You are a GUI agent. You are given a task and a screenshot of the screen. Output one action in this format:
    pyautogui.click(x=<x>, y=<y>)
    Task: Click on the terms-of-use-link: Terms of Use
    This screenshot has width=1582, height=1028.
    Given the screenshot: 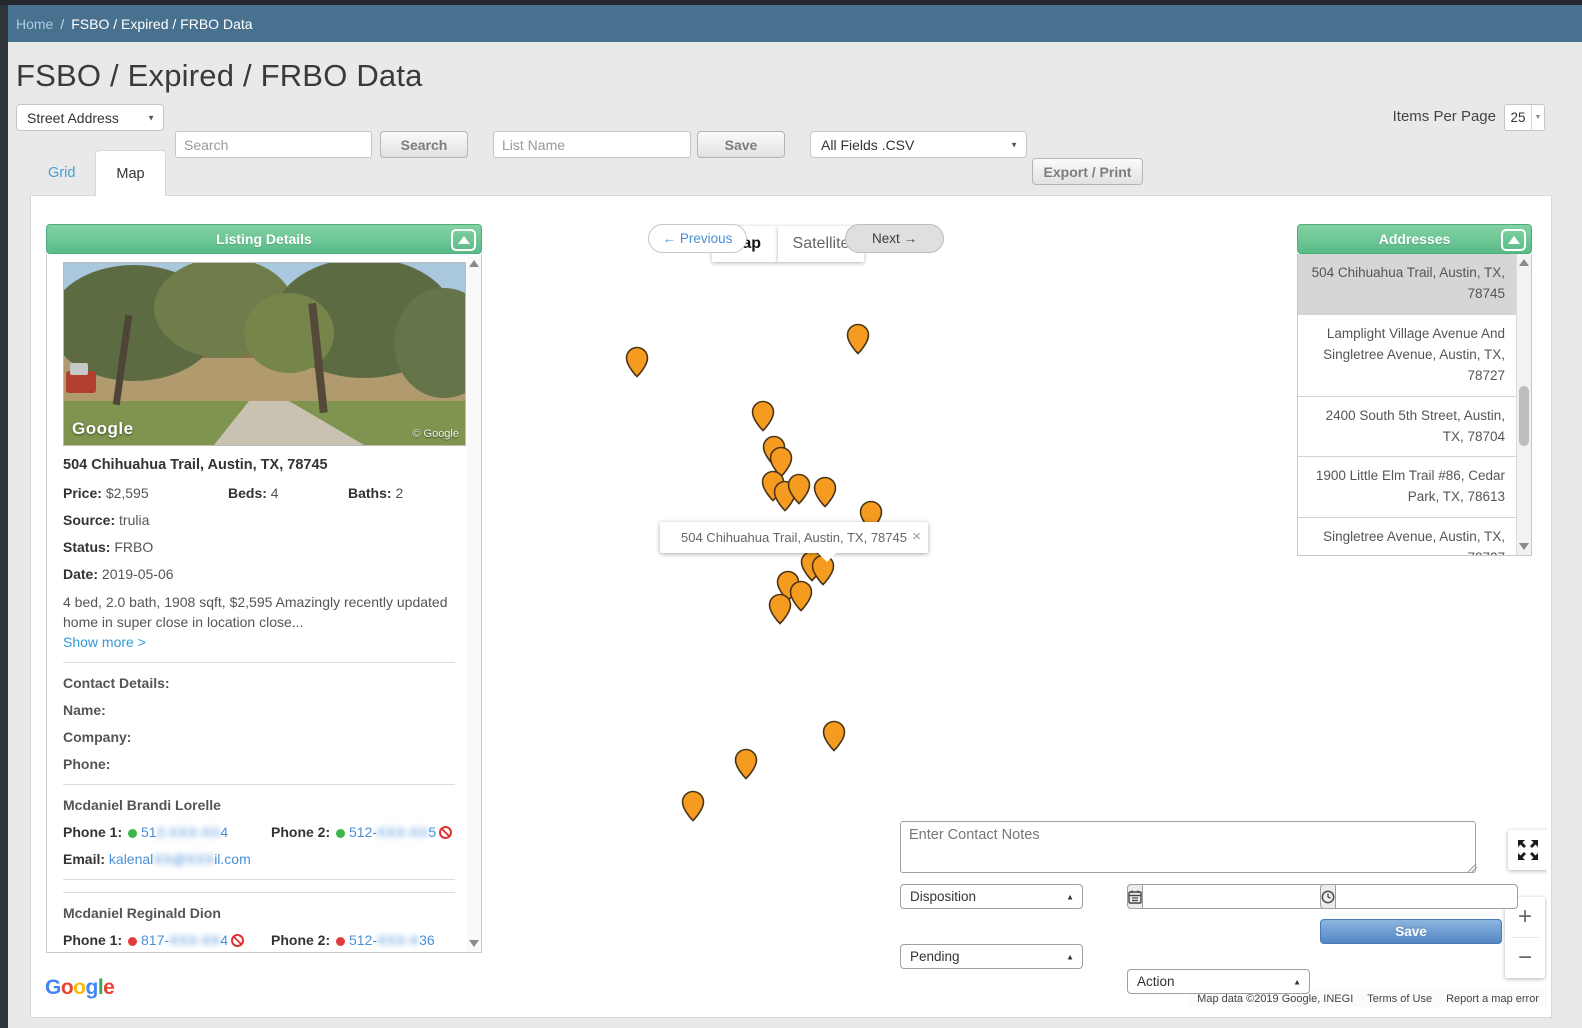 What is the action you would take?
    pyautogui.click(x=1399, y=999)
    